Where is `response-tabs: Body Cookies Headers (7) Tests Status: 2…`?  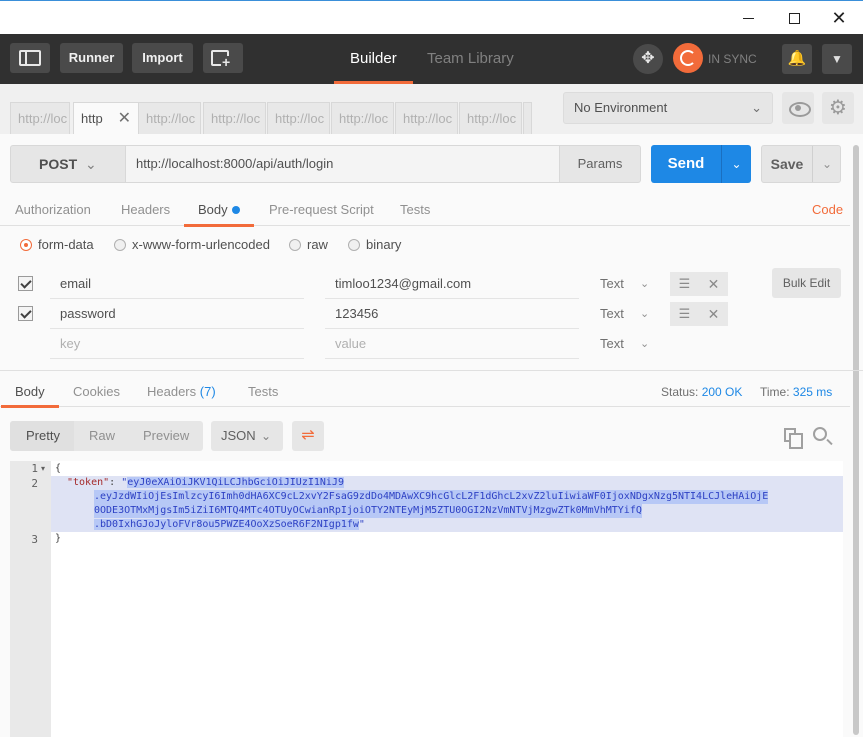 response-tabs: Body Cookies Headers (7) Tests Status: 2… is located at coordinates (425, 392).